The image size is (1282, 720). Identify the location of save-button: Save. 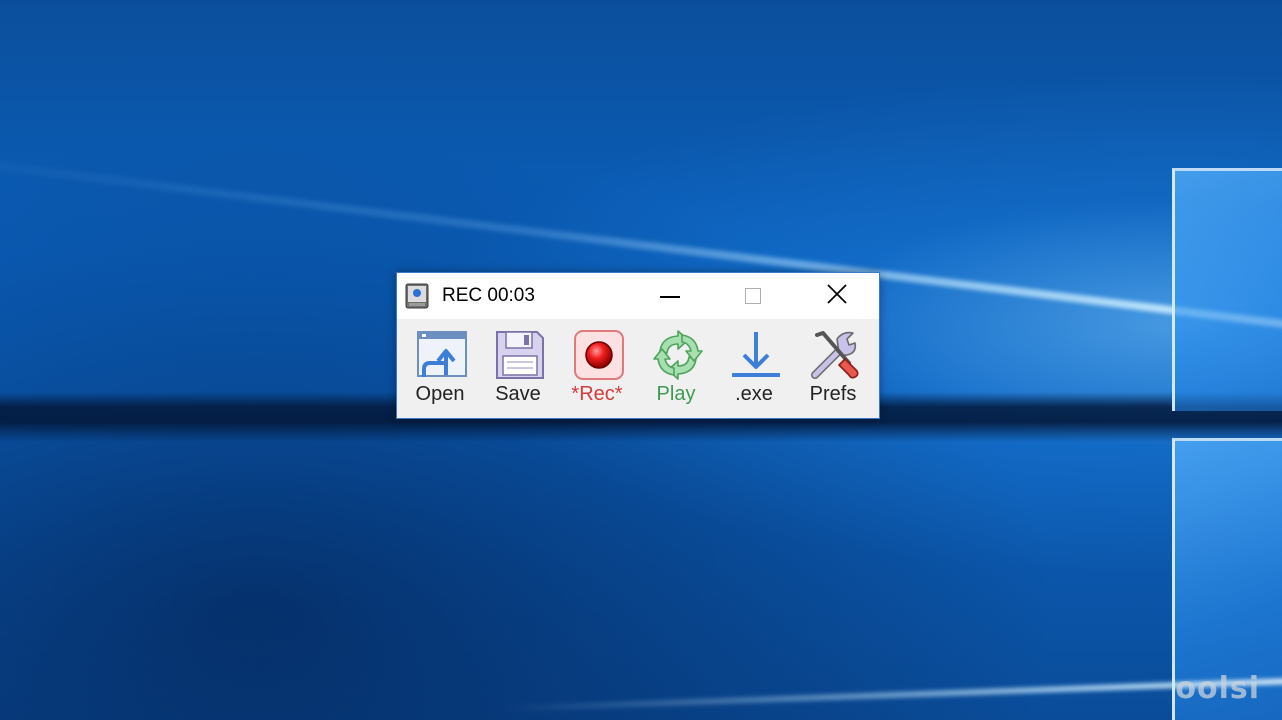
(518, 371).